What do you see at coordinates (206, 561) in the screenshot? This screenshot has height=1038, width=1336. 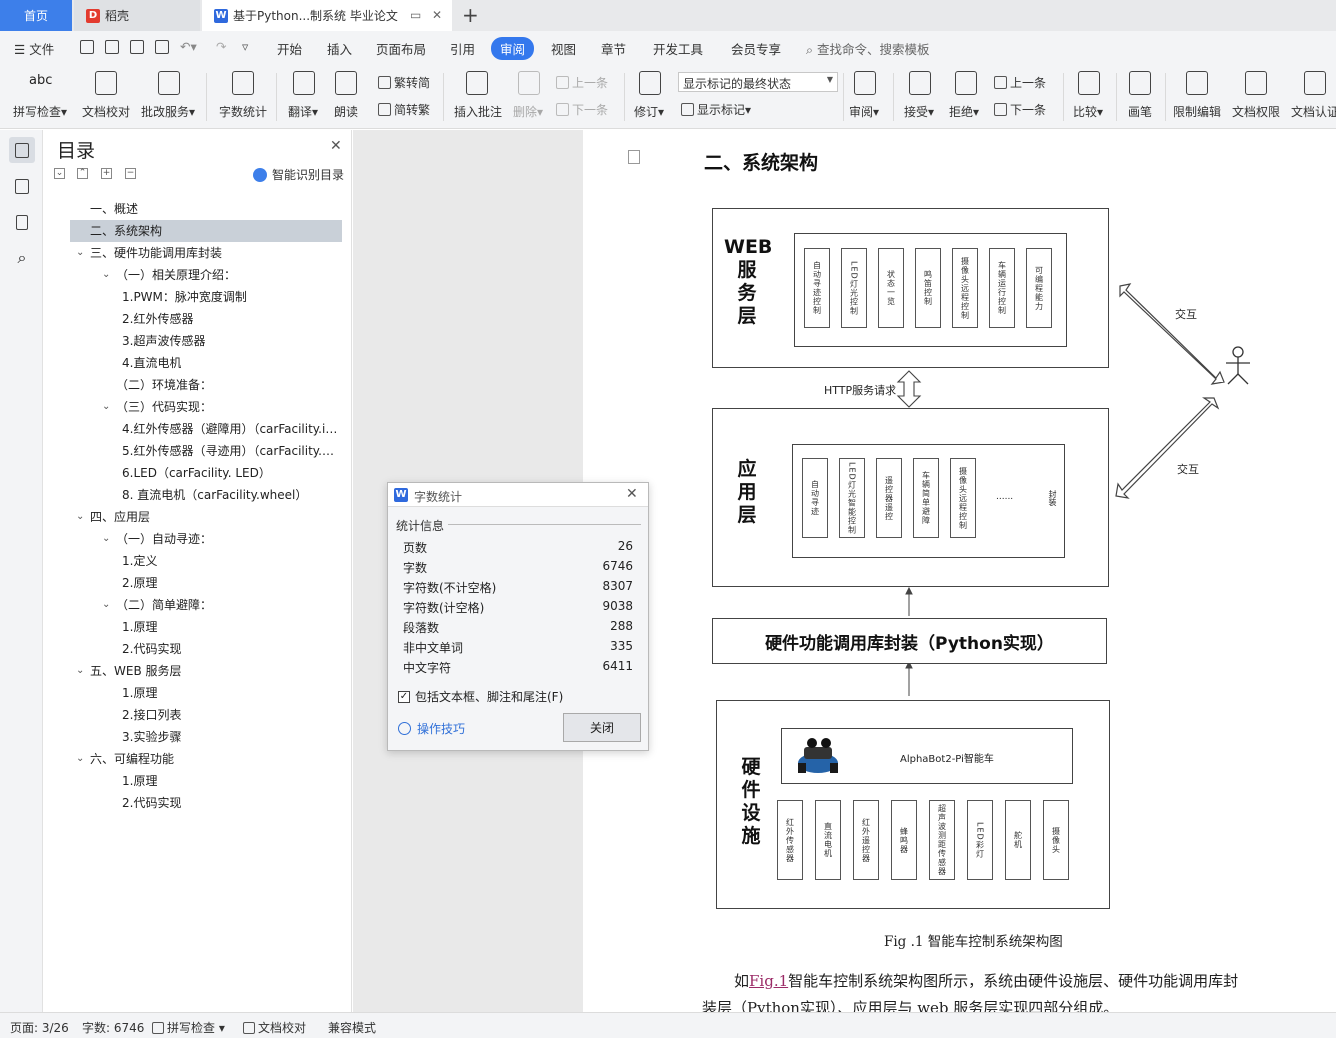 I see `toc-item: 1.定义` at bounding box center [206, 561].